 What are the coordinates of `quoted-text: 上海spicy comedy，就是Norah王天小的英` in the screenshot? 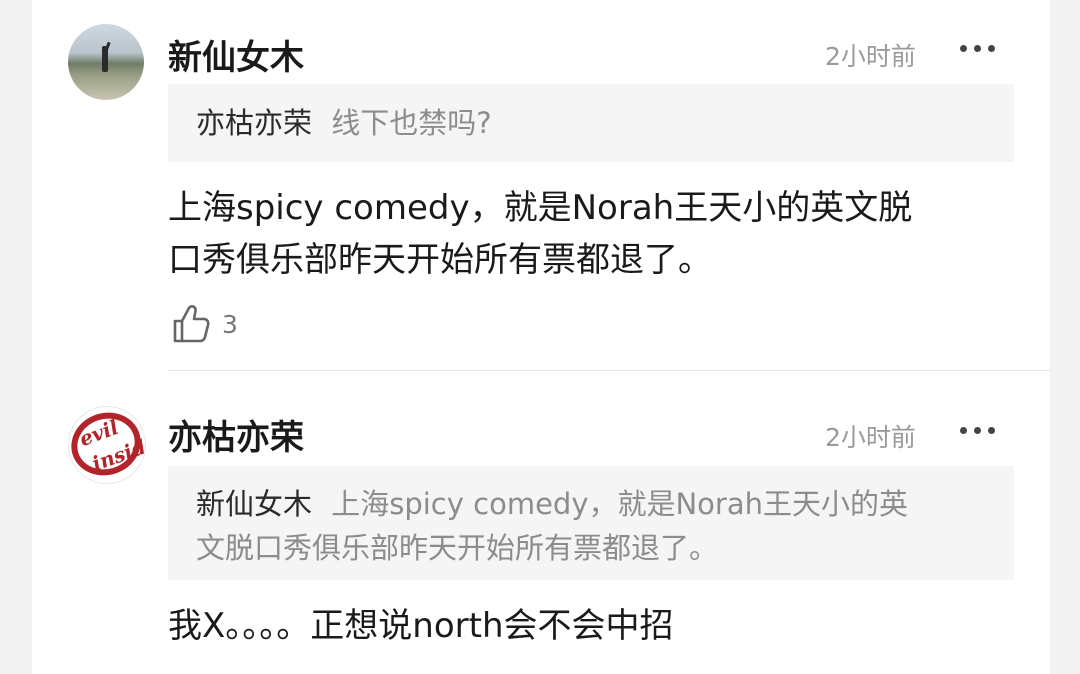 It's located at (619, 504).